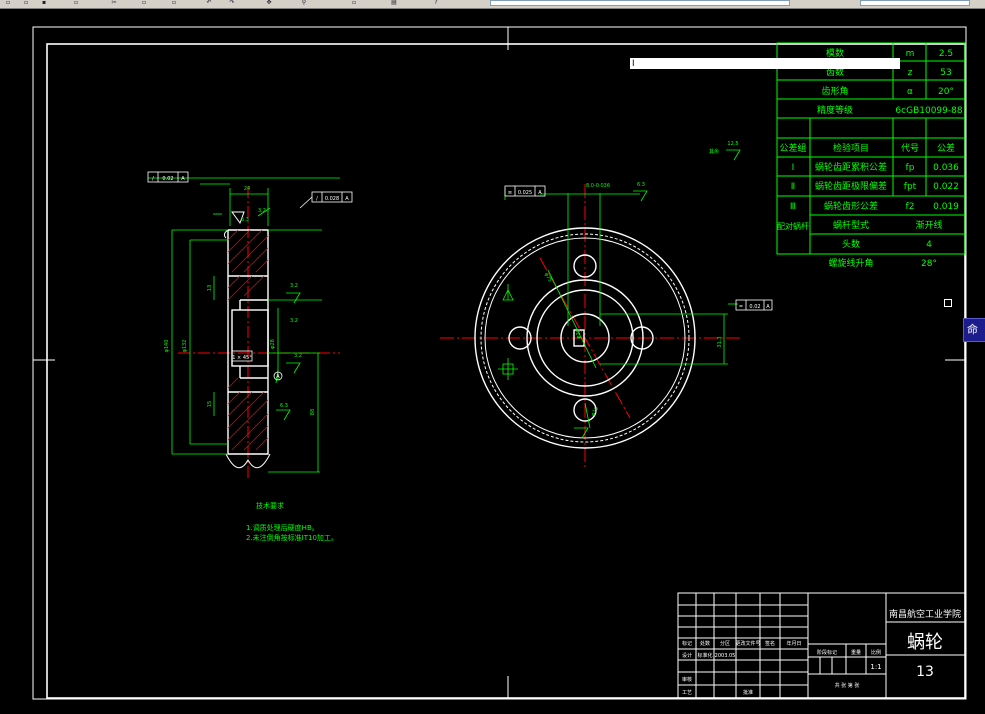 The height and width of the screenshot is (714, 985). What do you see at coordinates (793, 207) in the screenshot?
I see `tol-group-3: Ⅲ` at bounding box center [793, 207].